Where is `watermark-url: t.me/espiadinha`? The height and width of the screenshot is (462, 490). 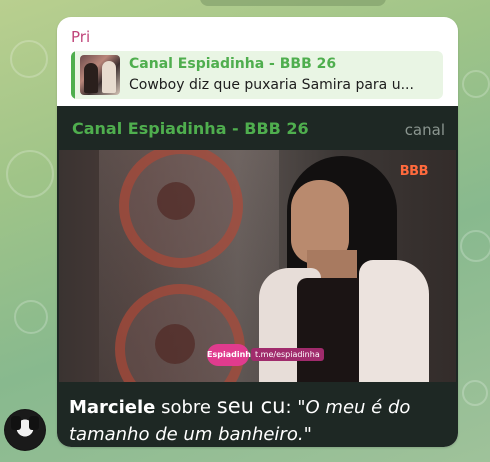
watermark-url: t.me/espiadinha is located at coordinates (287, 354).